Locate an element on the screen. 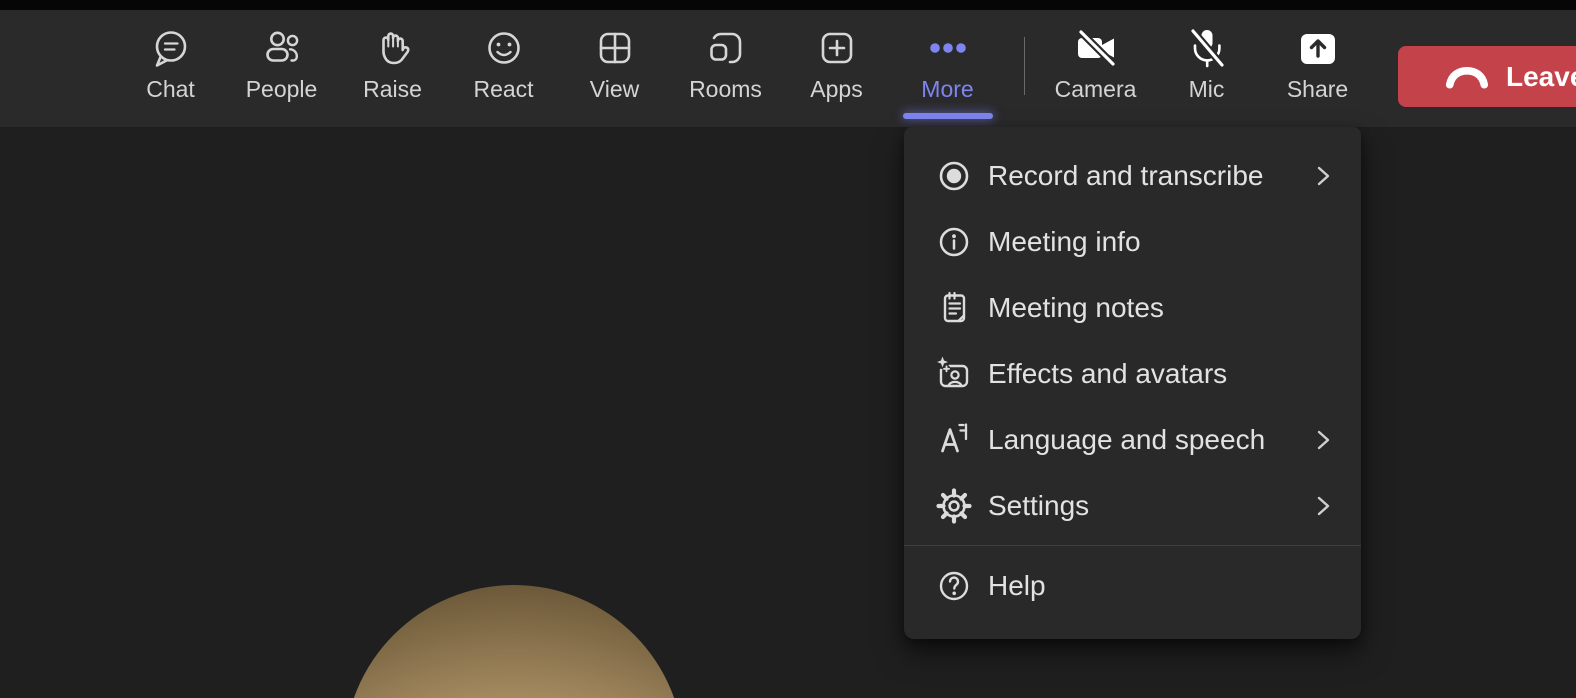  toolbar-item-camera: Camera is located at coordinates (1095, 68).